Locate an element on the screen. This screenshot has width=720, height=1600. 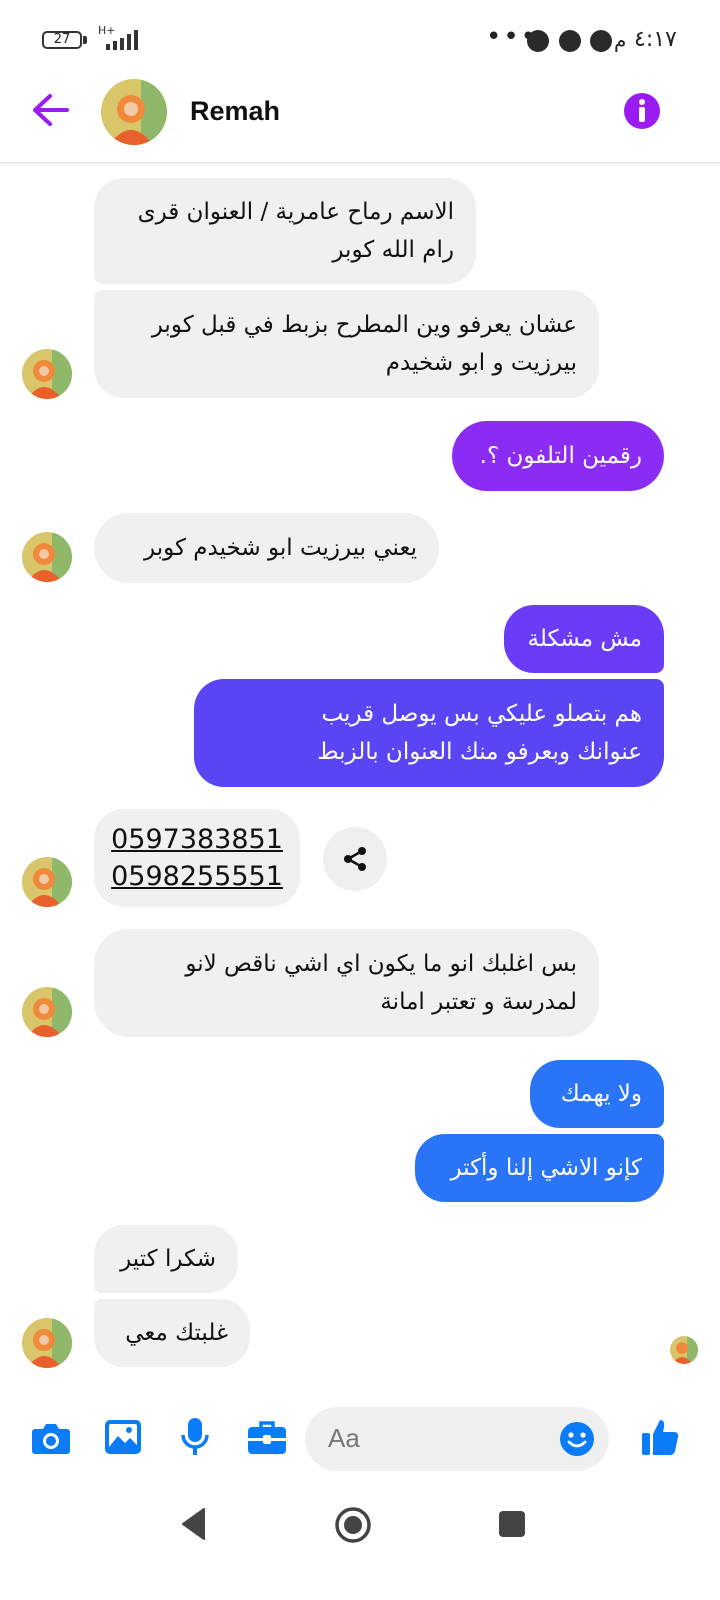
image-icon is located at coordinates (123, 1437).